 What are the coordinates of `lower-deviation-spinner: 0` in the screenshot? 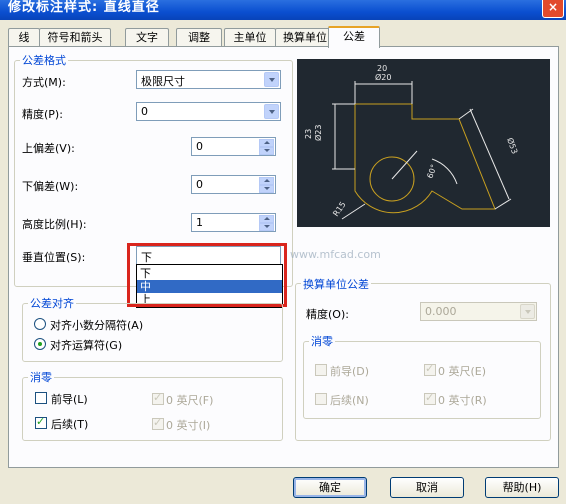 It's located at (233, 184).